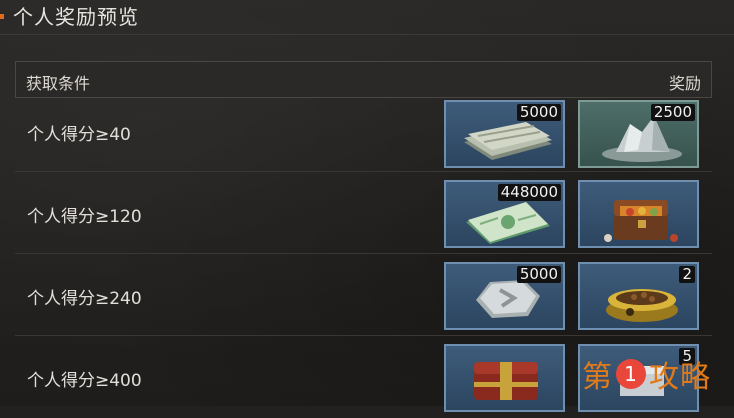 This screenshot has width=734, height=418. I want to click on row-condition: 个人得分≥40, so click(79, 135).